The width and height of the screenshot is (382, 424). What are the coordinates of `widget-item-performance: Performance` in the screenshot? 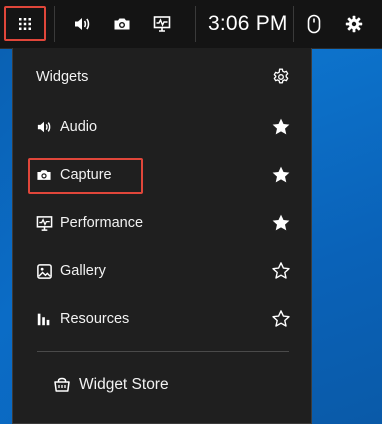 It's located at (162, 223).